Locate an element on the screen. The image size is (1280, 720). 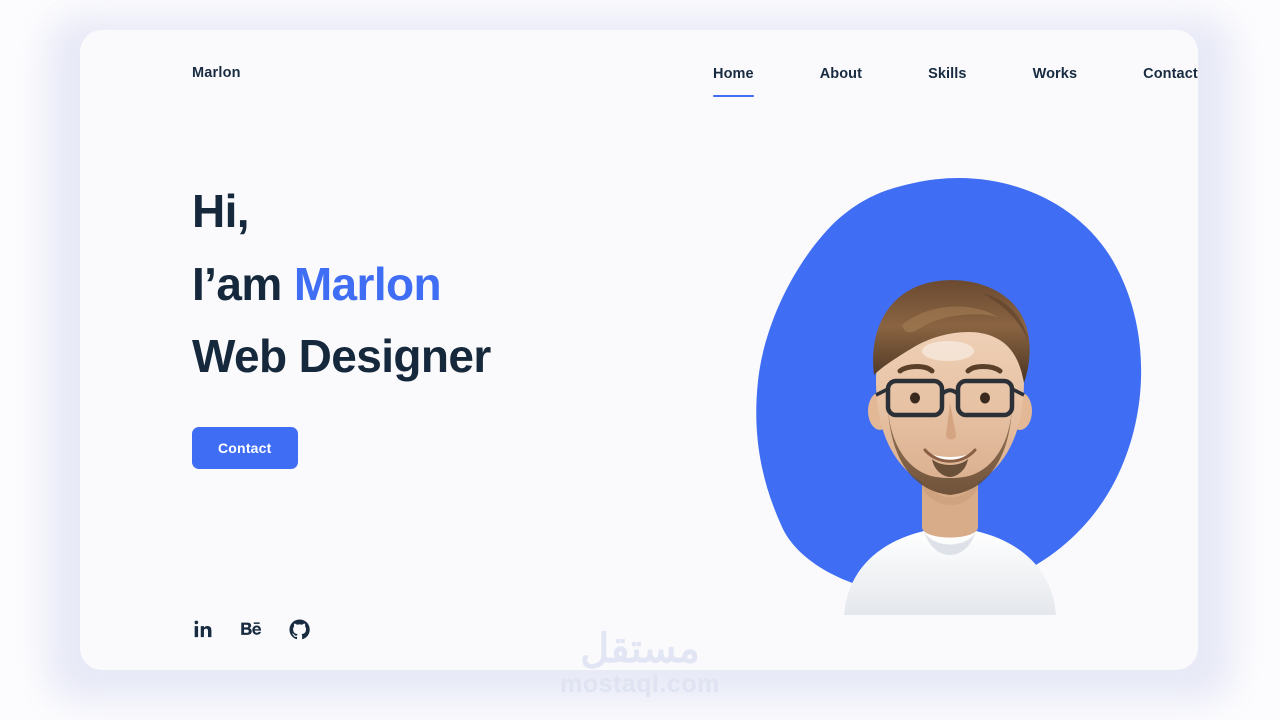
nav-item-contact: Contact is located at coordinates (1154, 74).